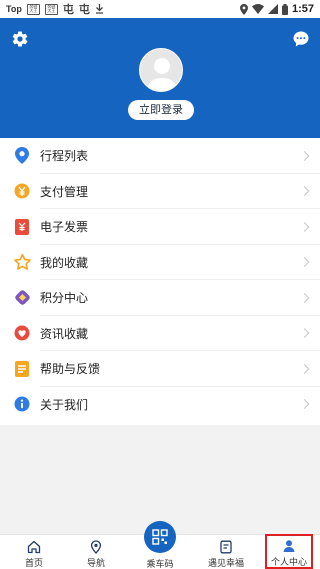 Image resolution: width=320 pixels, height=569 pixels. Describe the element at coordinates (70, 369) in the screenshot. I see `menu-item-label: 帮助与反馈` at that location.